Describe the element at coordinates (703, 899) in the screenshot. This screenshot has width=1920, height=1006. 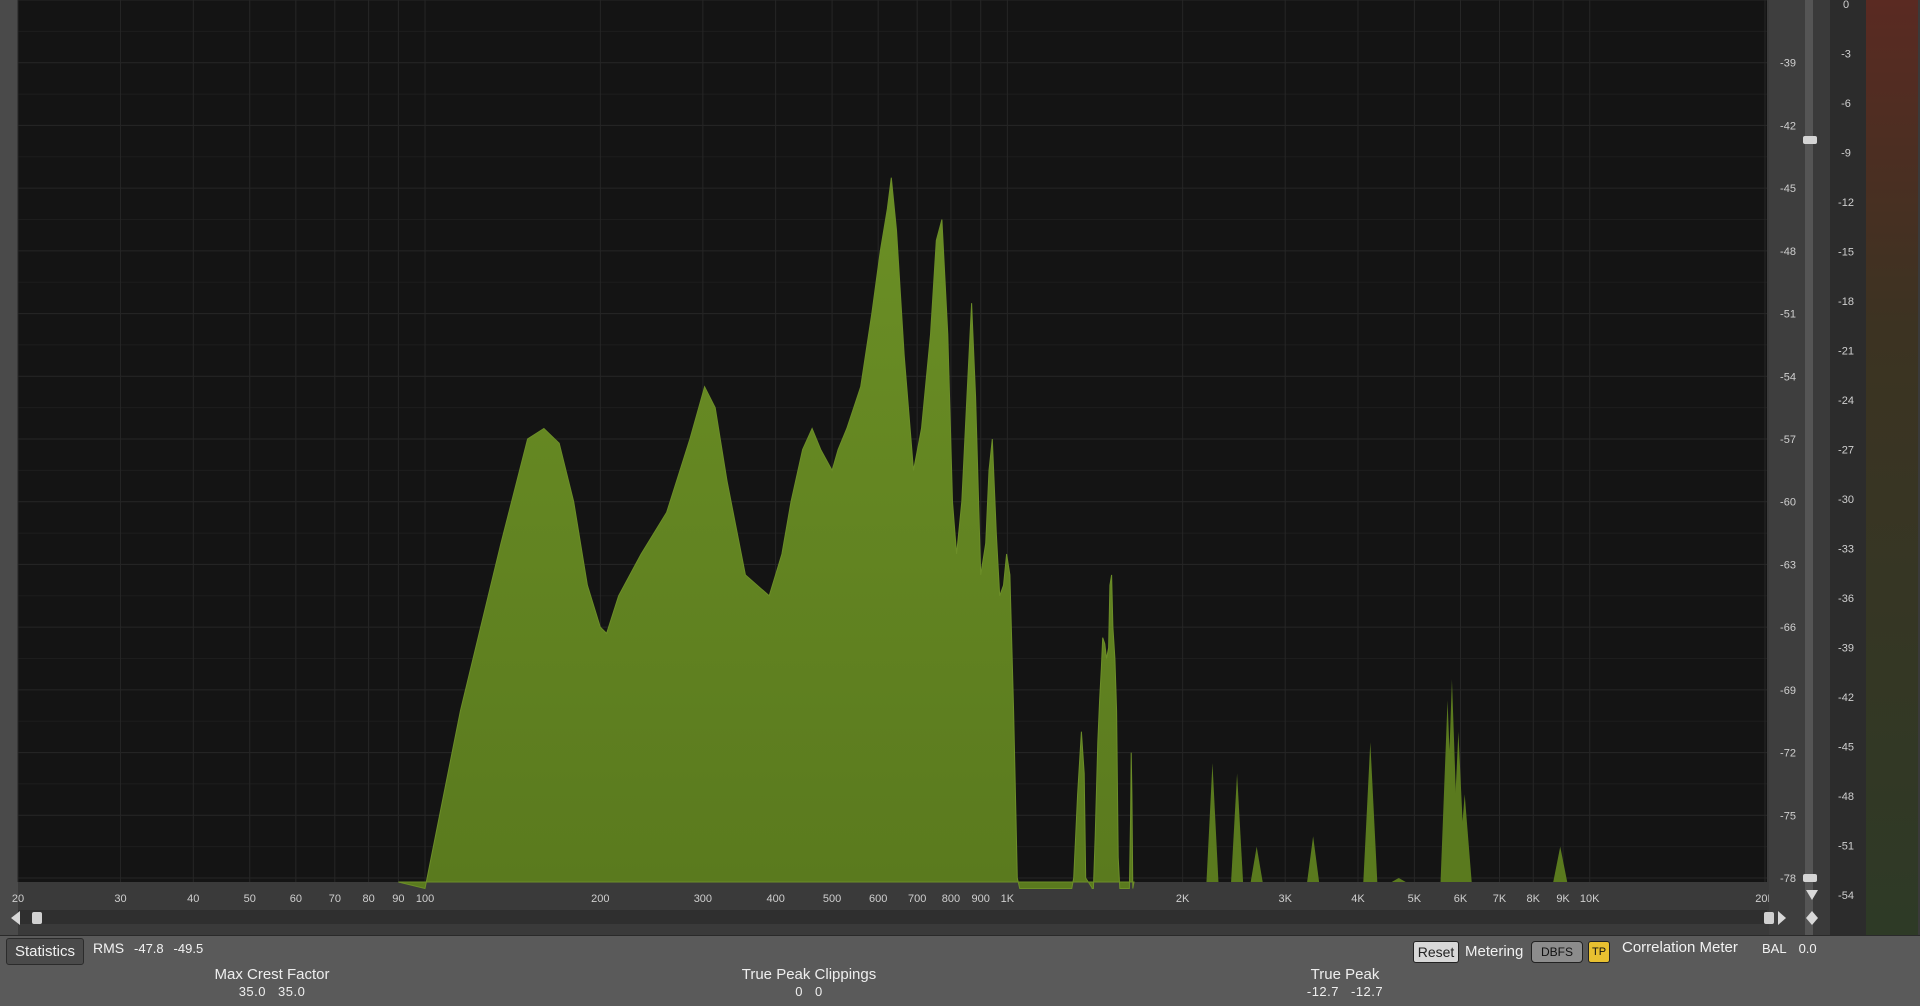
I see `freq-tick-label: 300` at that location.